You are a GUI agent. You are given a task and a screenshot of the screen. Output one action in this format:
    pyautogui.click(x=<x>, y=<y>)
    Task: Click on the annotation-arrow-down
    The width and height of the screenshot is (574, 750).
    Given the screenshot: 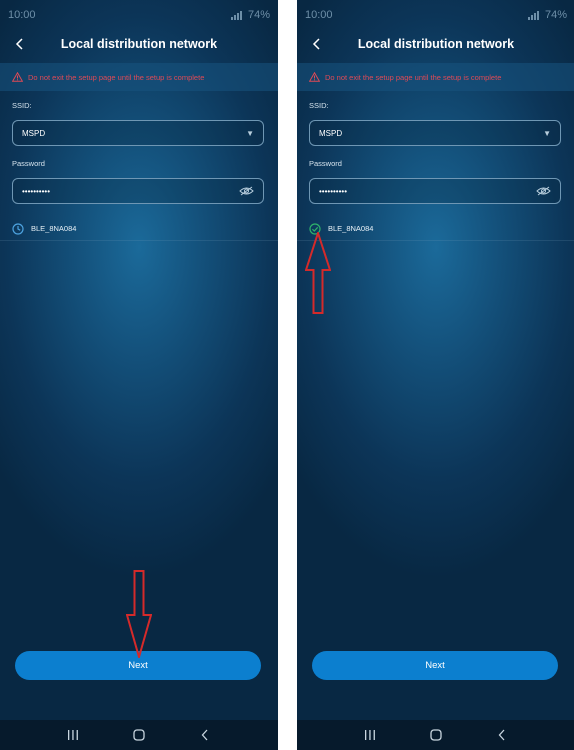 What is the action you would take?
    pyautogui.click(x=139, y=614)
    